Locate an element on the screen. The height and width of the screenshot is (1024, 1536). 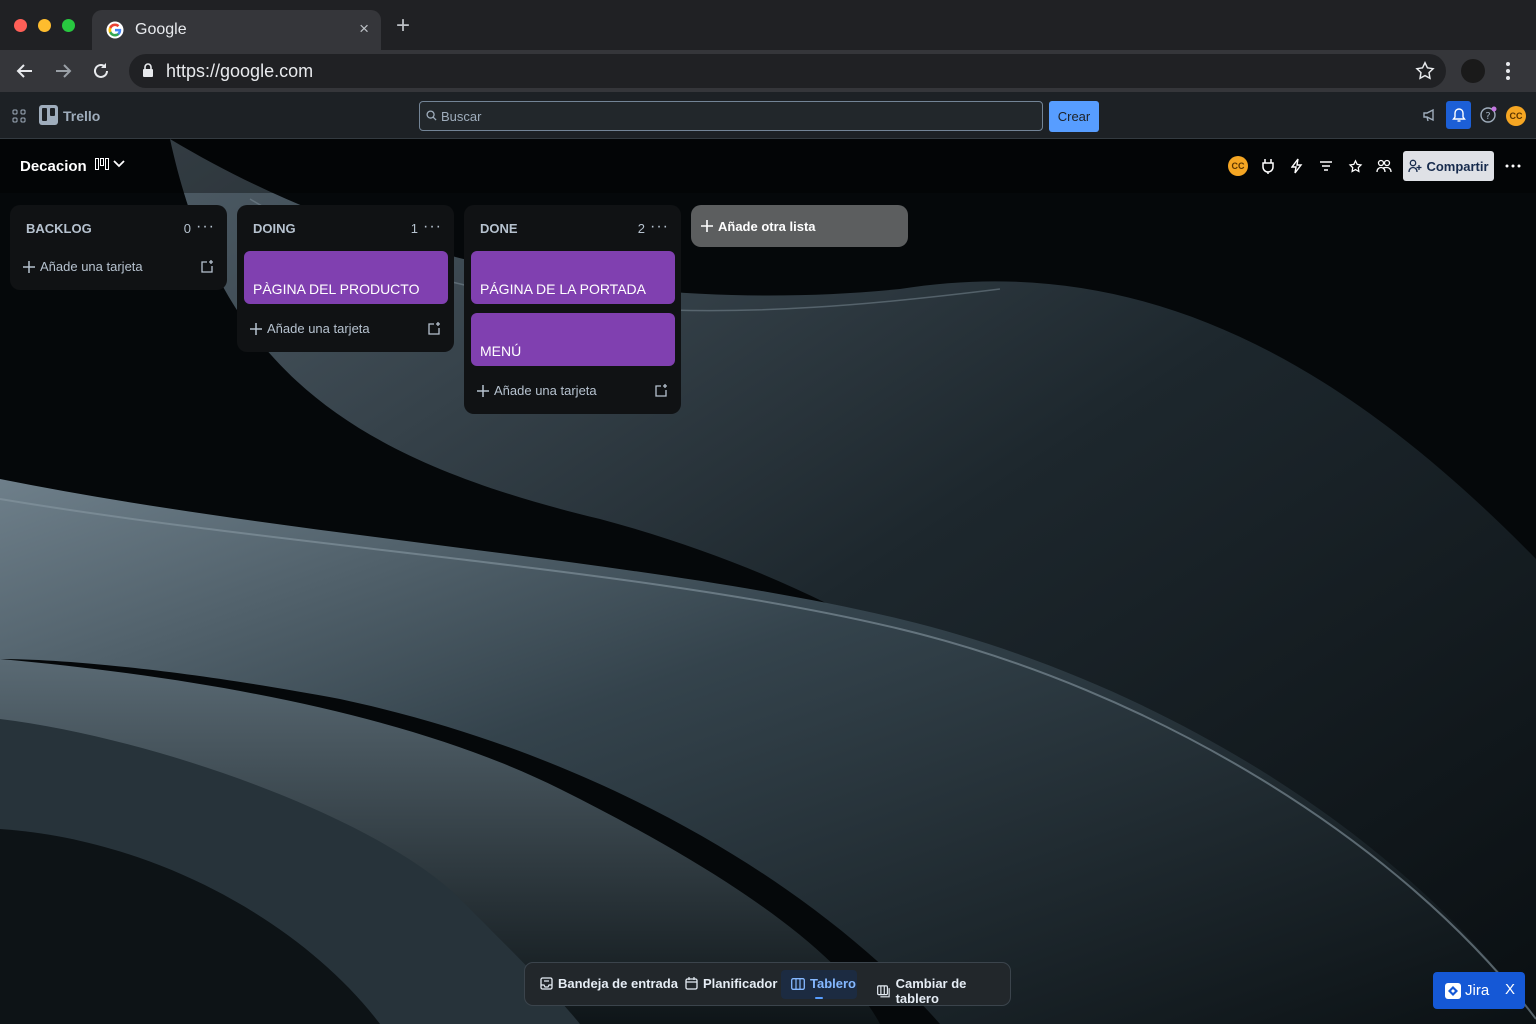
help-icon: ? is located at coordinates (1488, 115).